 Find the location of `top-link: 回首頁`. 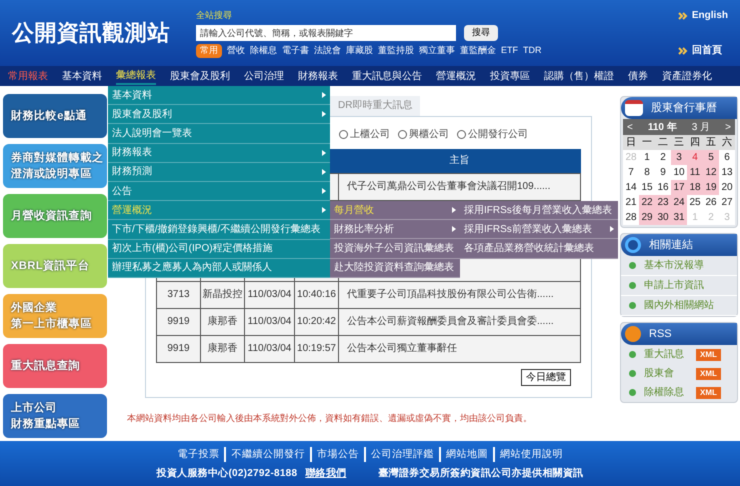

top-link: 回首頁 is located at coordinates (700, 50).